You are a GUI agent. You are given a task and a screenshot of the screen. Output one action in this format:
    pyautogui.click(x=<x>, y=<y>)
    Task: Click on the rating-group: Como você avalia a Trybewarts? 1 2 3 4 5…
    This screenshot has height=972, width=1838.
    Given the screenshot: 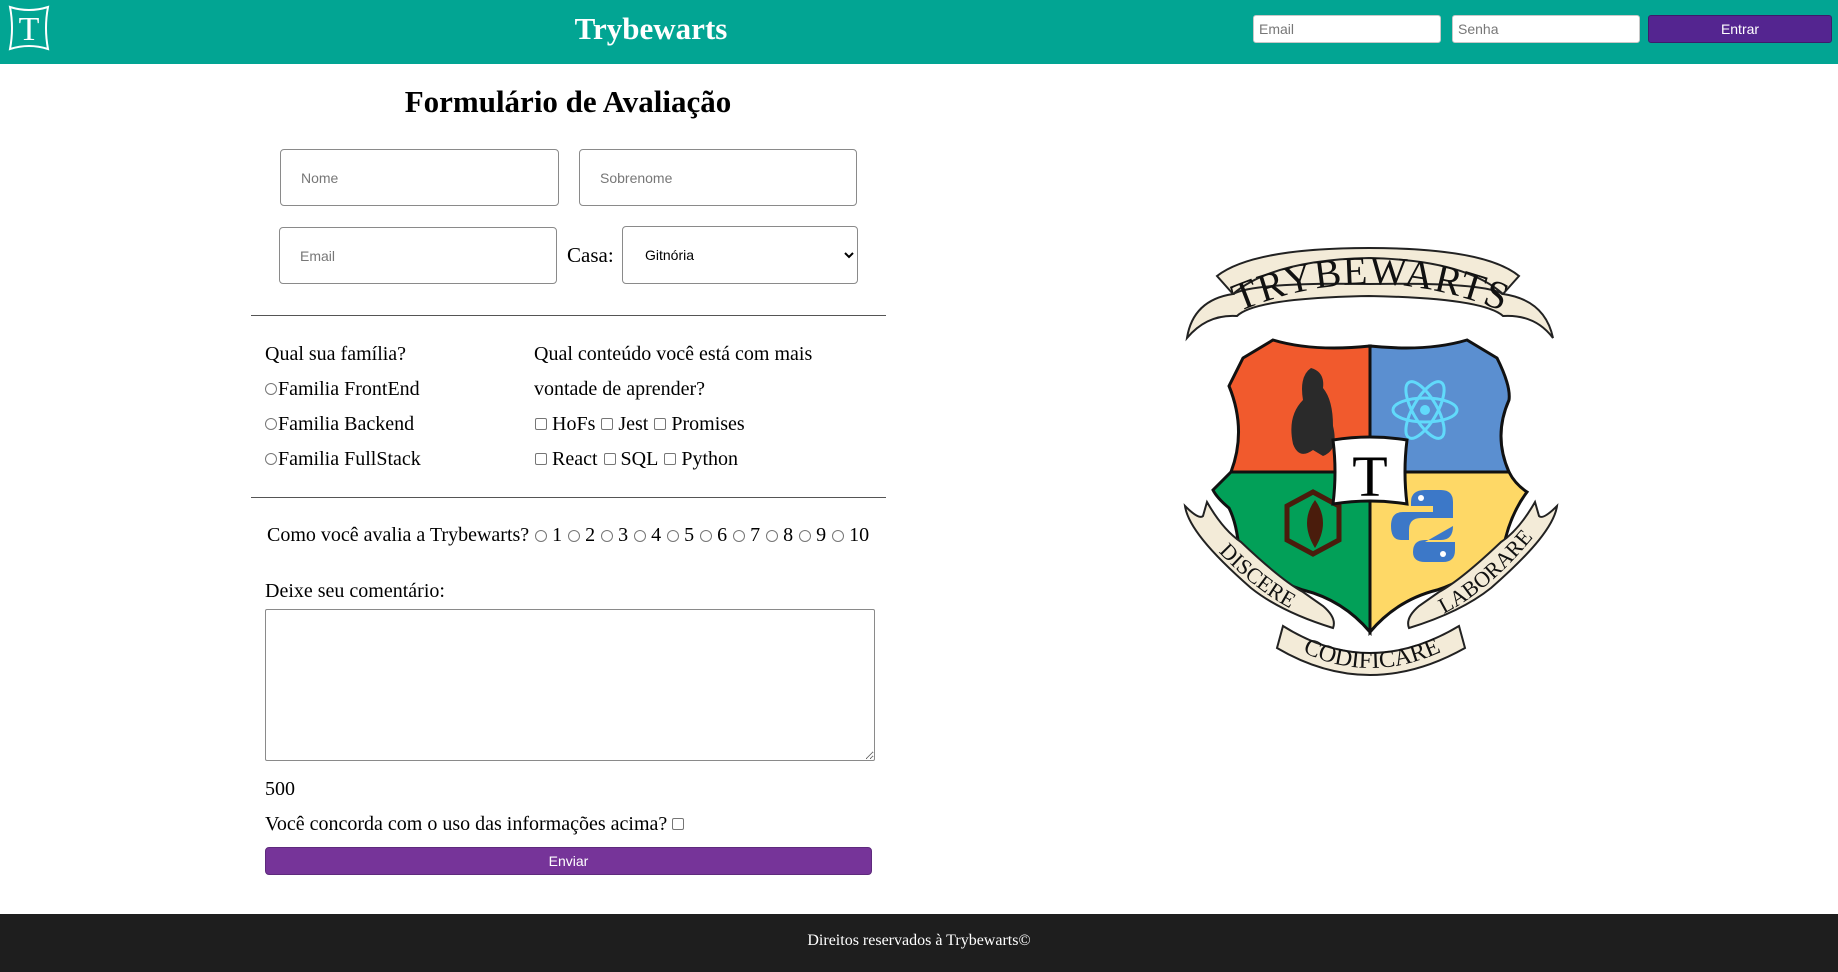 What is the action you would take?
    pyautogui.click(x=568, y=535)
    